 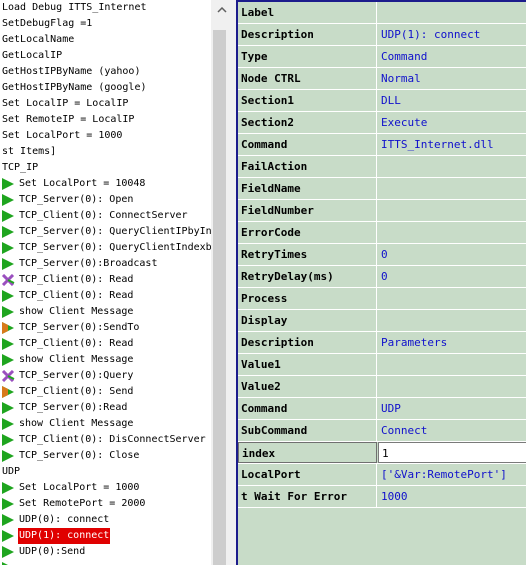 I want to click on property-row: t Wait For Error 1000, so click(x=382, y=497).